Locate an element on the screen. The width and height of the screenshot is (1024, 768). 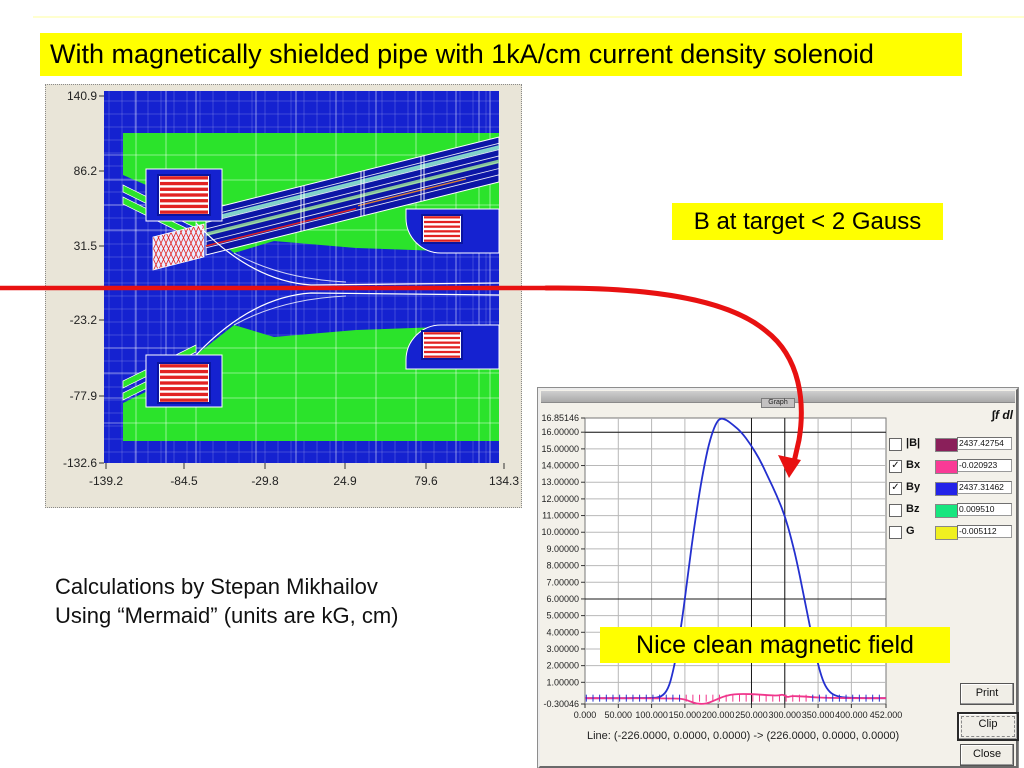
svg-text: 10.00000 is located at coordinates (560, 532).